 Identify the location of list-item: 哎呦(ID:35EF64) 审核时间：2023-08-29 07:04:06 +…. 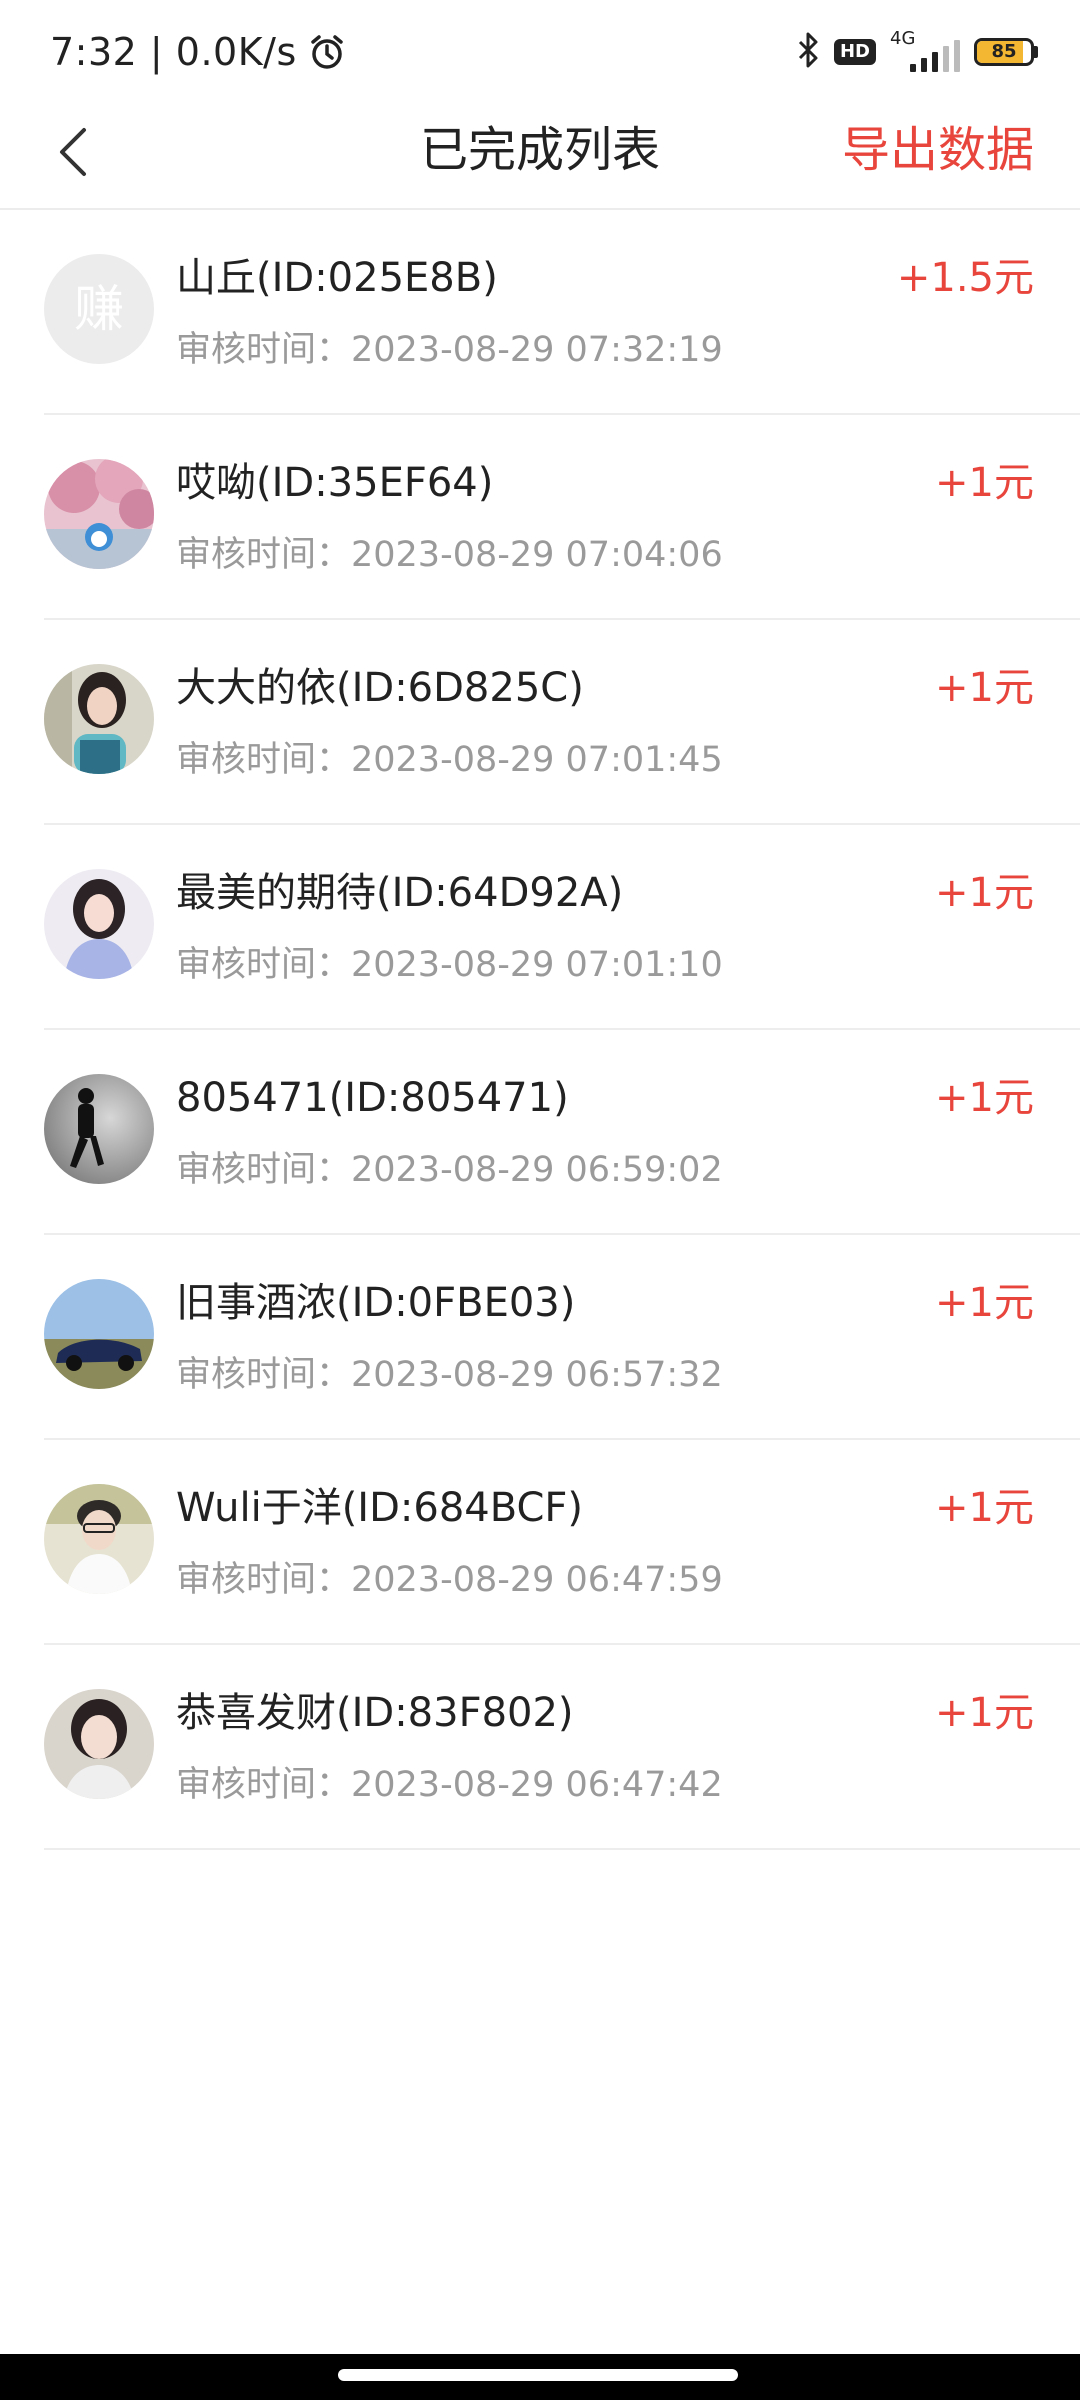
(540, 517).